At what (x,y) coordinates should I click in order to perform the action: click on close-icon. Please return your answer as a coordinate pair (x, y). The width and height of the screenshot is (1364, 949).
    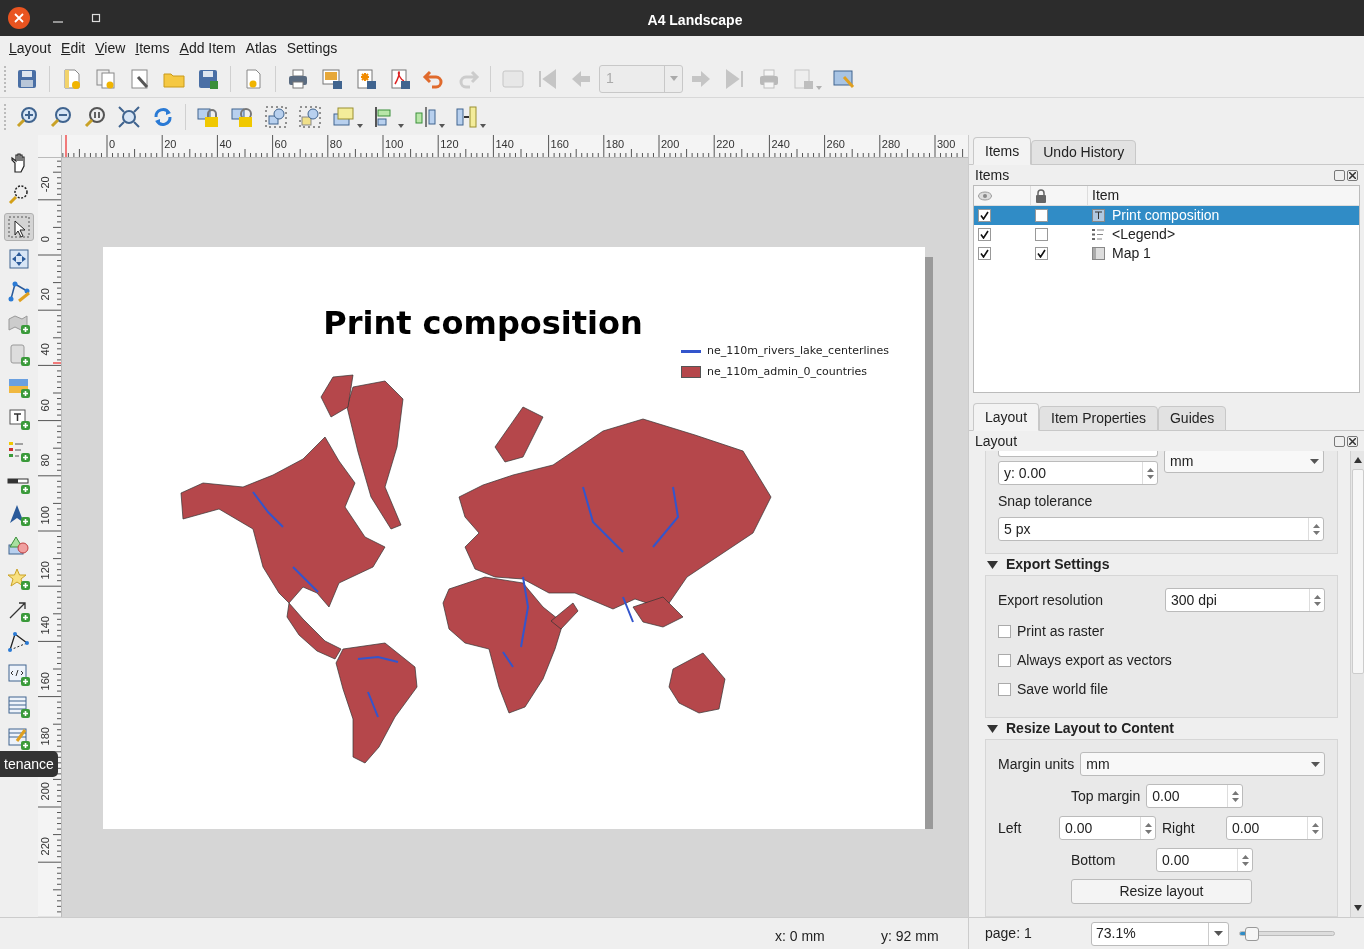
    Looking at the image, I should click on (19, 18).